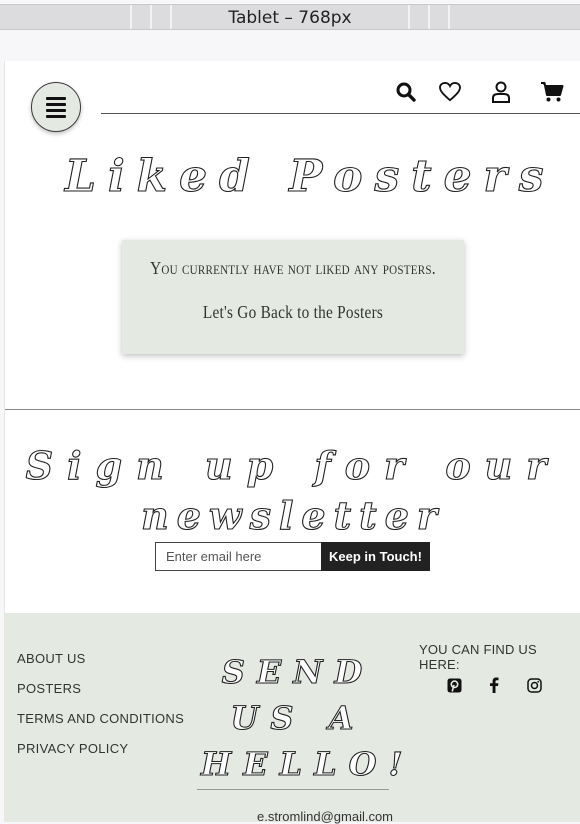  I want to click on header-divider, so click(340, 113).